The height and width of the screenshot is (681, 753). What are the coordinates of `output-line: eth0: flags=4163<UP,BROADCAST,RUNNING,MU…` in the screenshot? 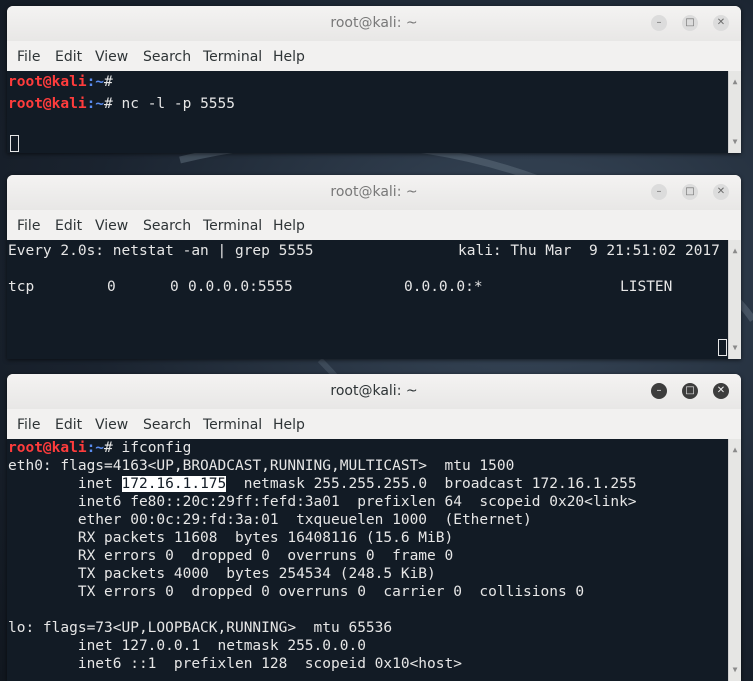 It's located at (261, 466).